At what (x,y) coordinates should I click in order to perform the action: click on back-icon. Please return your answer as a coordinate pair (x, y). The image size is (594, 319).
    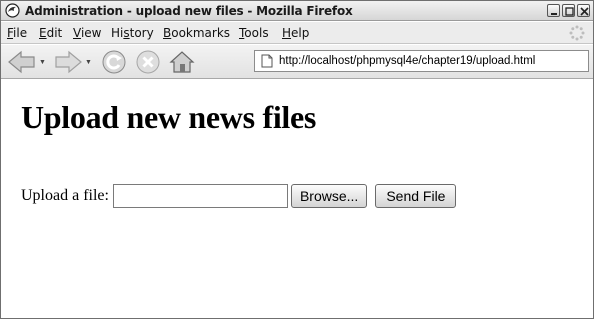
    Looking at the image, I should click on (22, 62).